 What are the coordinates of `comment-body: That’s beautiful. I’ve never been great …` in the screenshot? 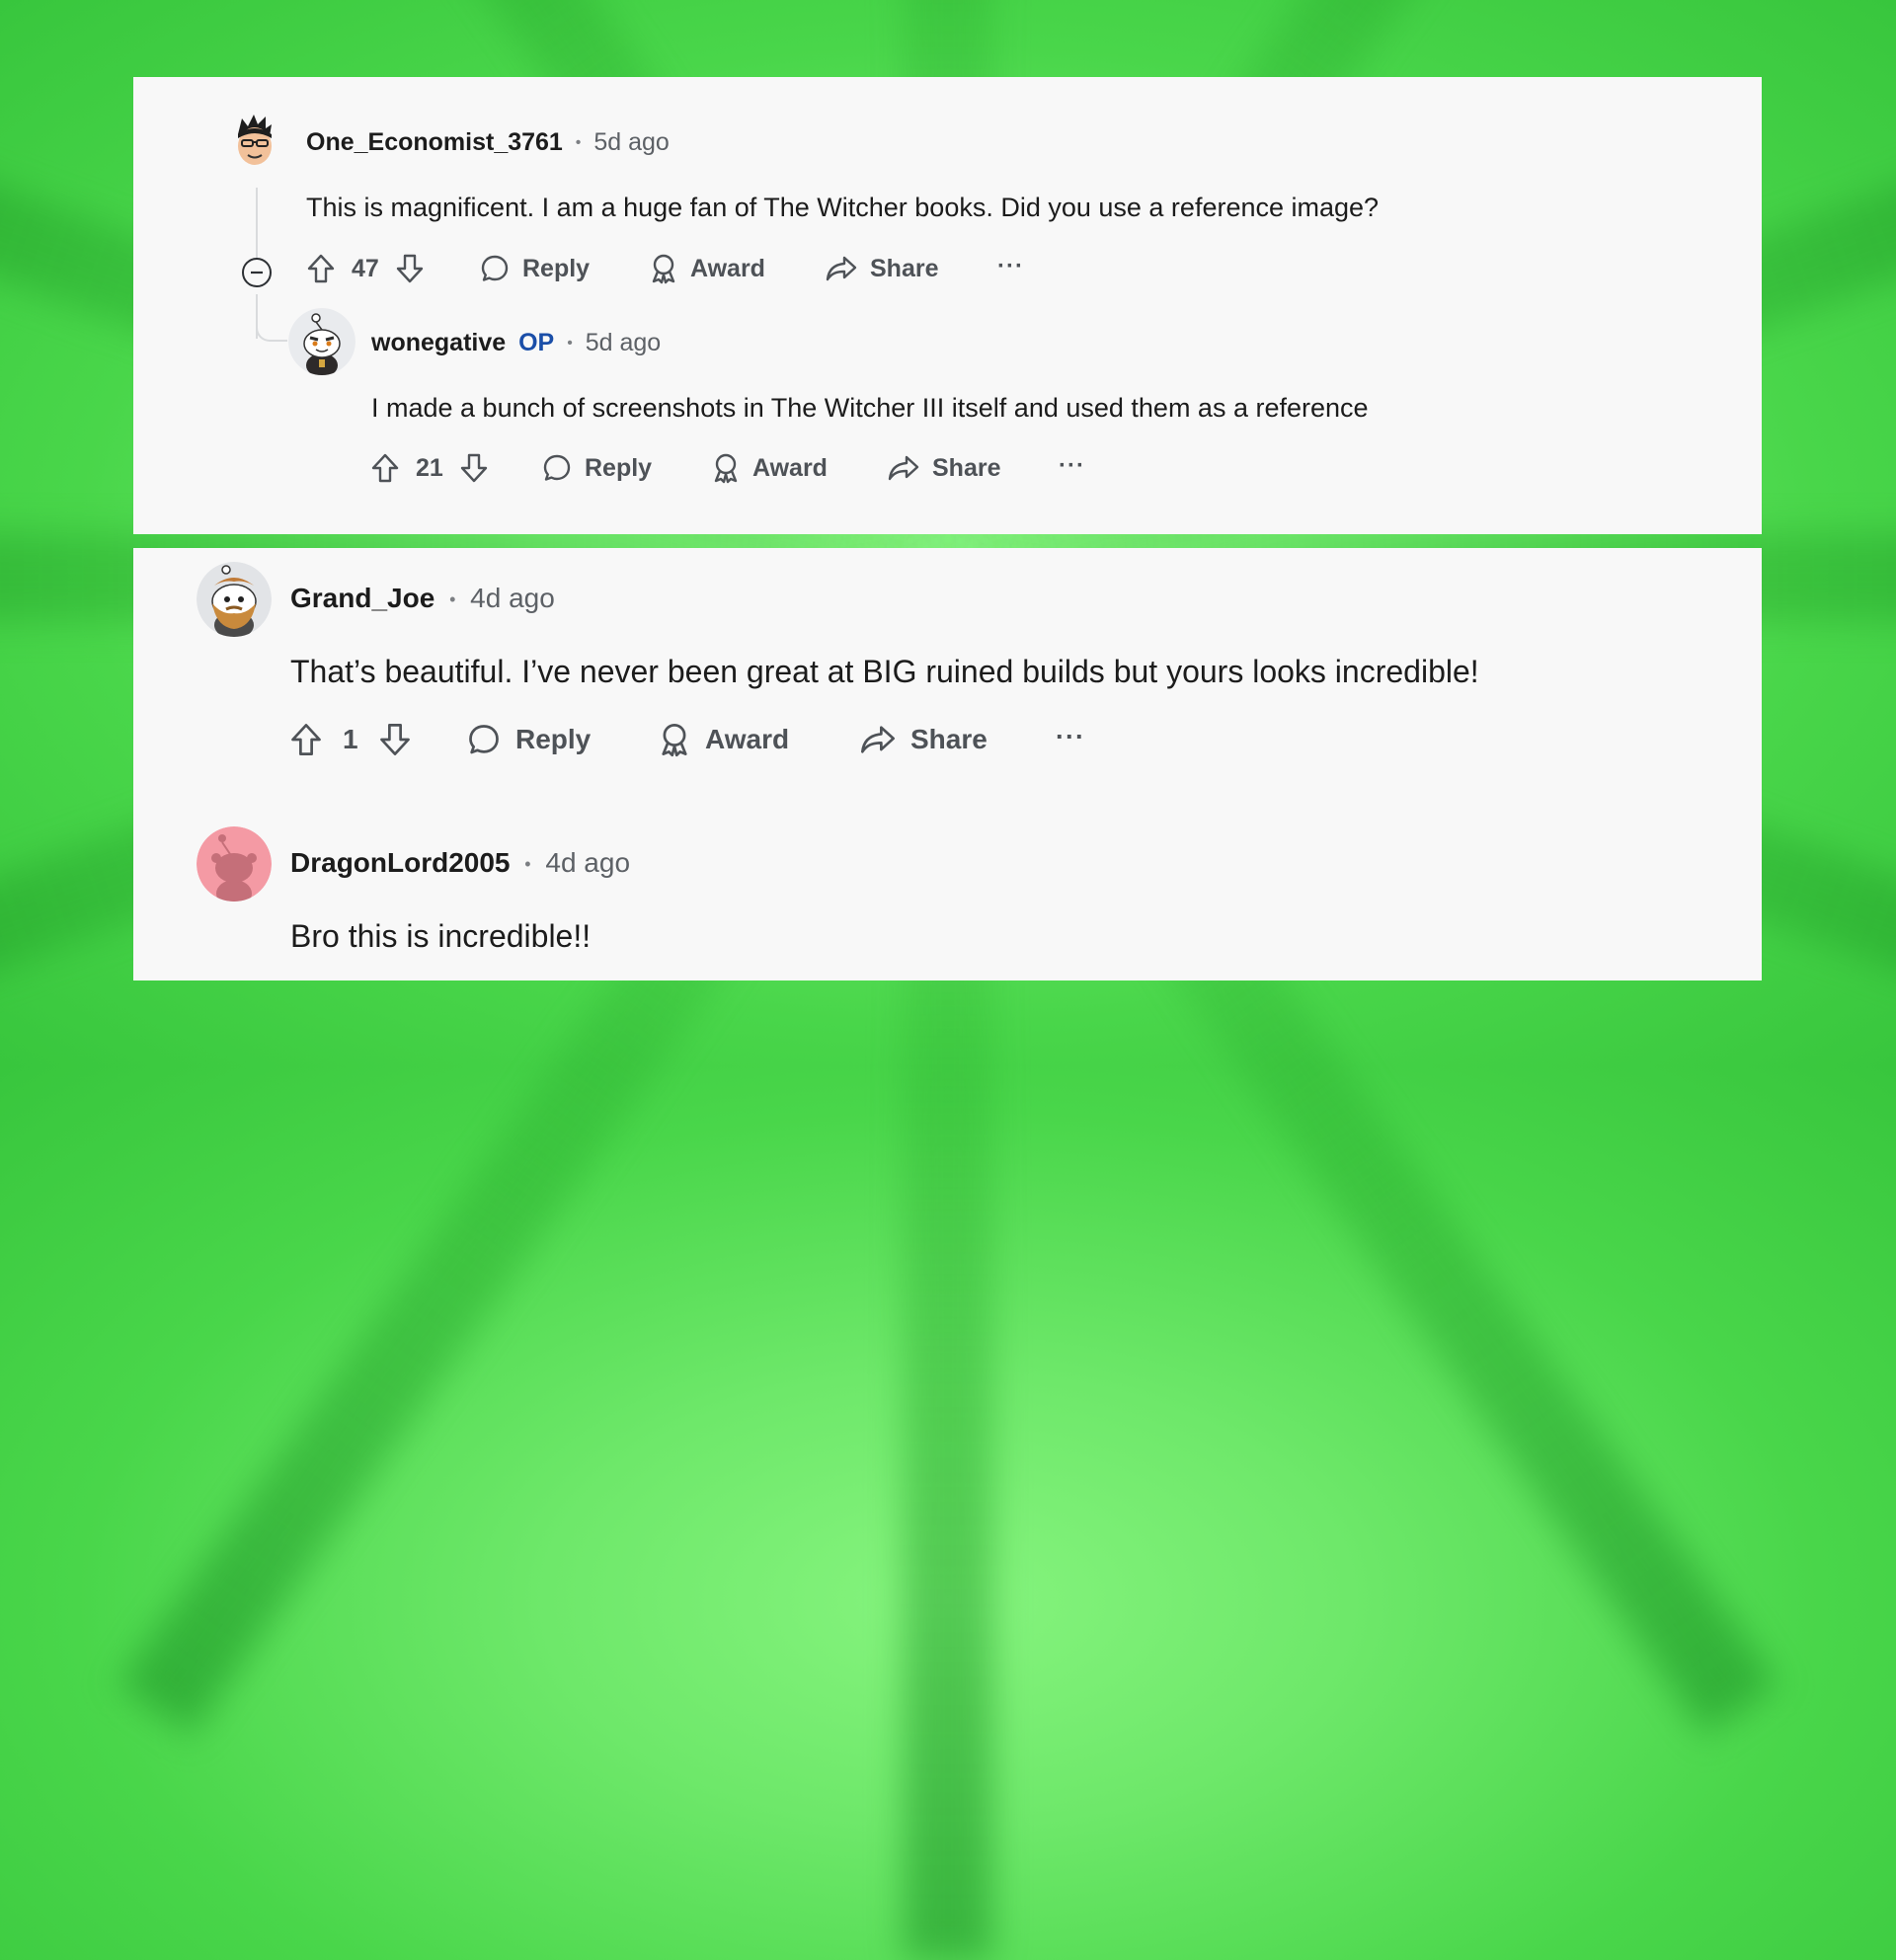 It's located at (885, 672).